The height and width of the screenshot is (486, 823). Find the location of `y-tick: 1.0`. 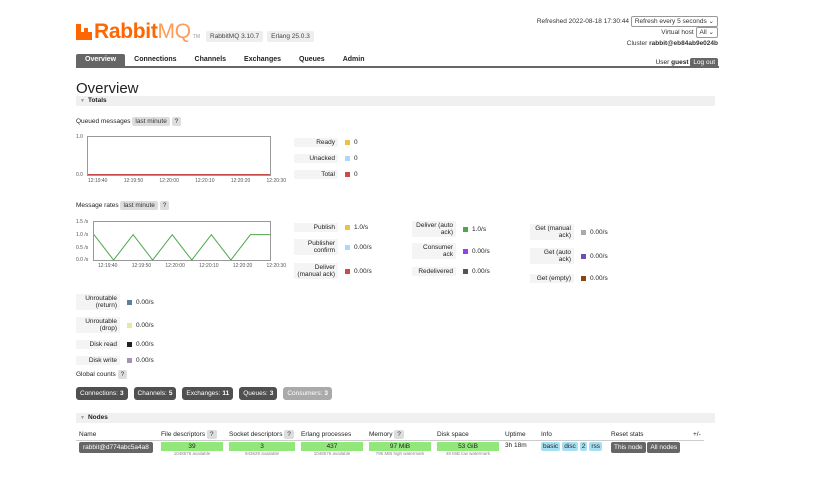

y-tick: 1.0 is located at coordinates (79, 137).